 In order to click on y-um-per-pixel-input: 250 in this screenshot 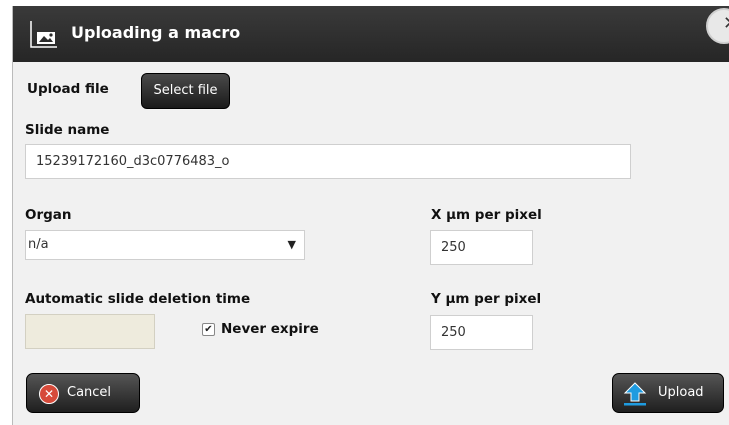, I will do `click(481, 332)`.